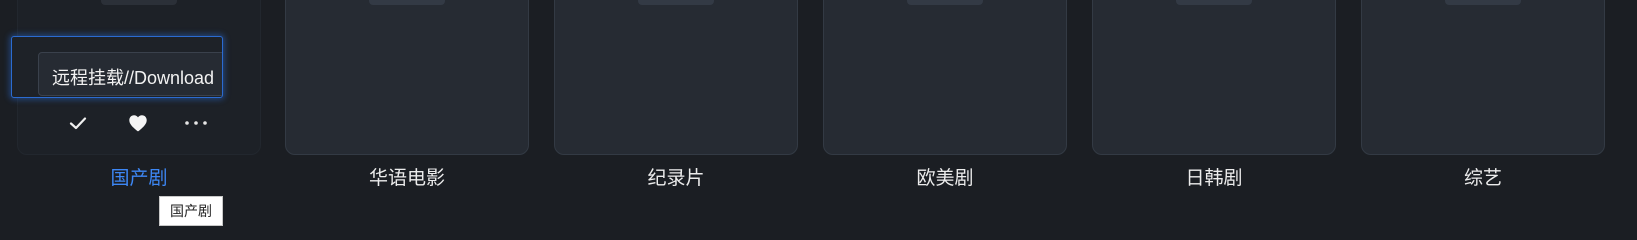 The image size is (1637, 240). Describe the element at coordinates (139, 179) in the screenshot. I see `library-label-guochanju: 国产剧` at that location.